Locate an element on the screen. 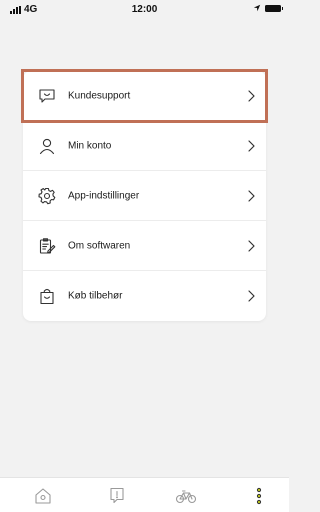  battery-icon is located at coordinates (274, 8).